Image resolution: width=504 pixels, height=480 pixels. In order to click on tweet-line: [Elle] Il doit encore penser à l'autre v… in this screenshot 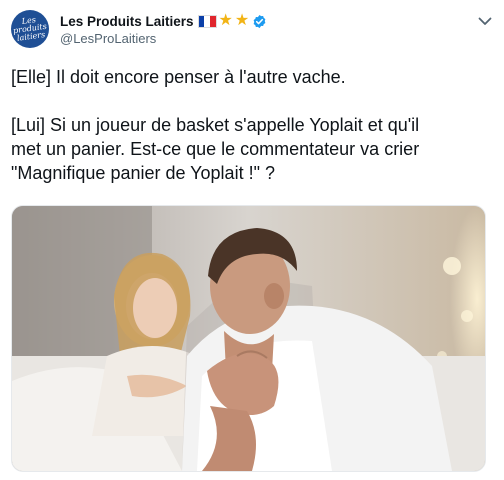, I will do `click(178, 77)`.